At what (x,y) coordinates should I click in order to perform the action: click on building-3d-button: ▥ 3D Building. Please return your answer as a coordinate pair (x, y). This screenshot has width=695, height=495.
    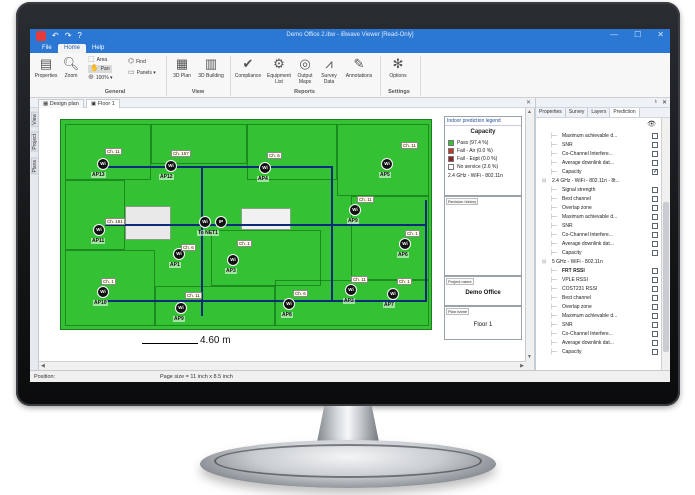
    Looking at the image, I should click on (211, 68).